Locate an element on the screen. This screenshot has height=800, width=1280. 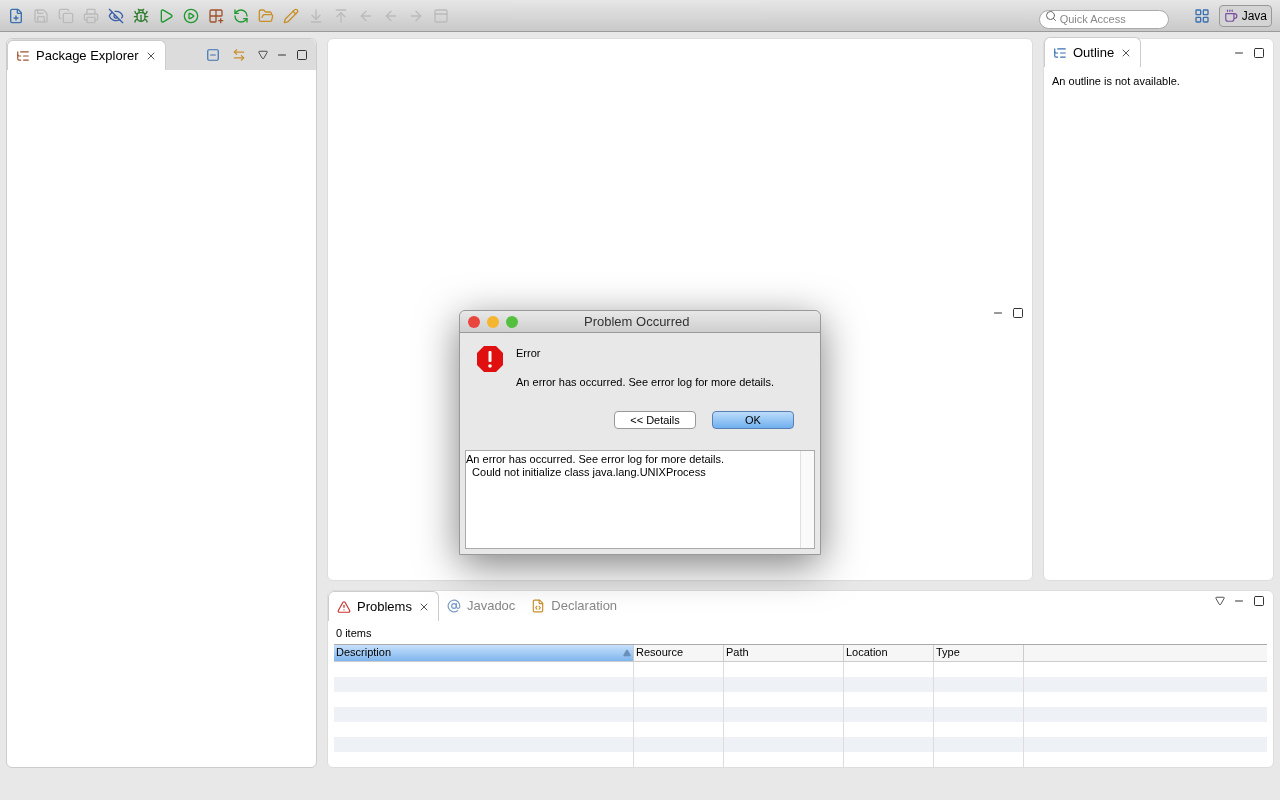
new-package-icon is located at coordinates (216, 15).